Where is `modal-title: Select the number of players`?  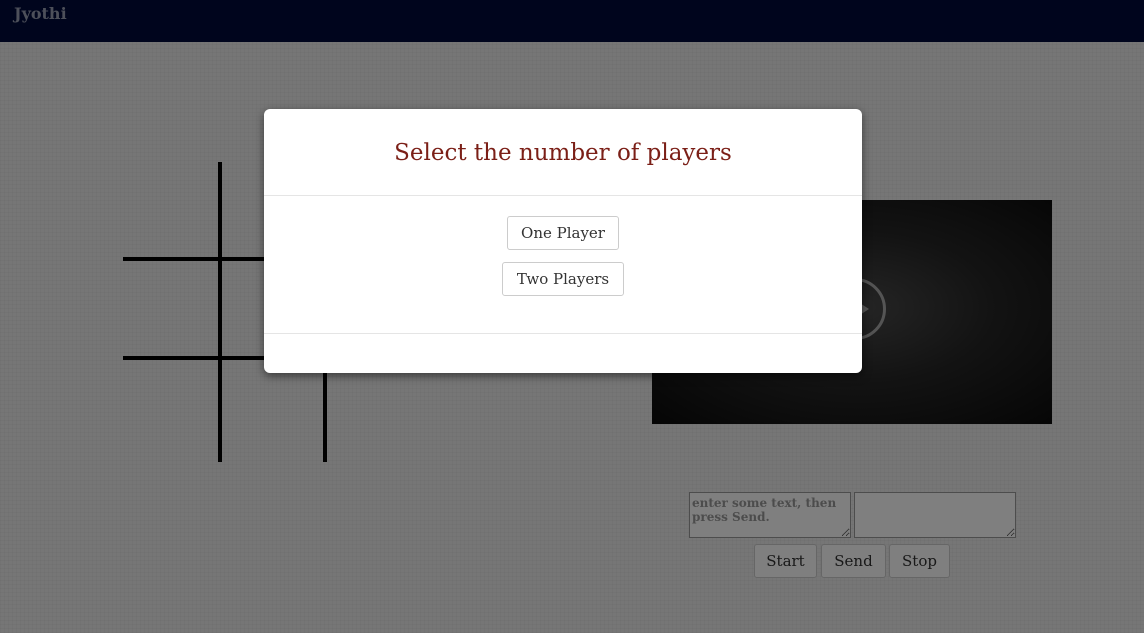
modal-title: Select the number of players is located at coordinates (563, 153).